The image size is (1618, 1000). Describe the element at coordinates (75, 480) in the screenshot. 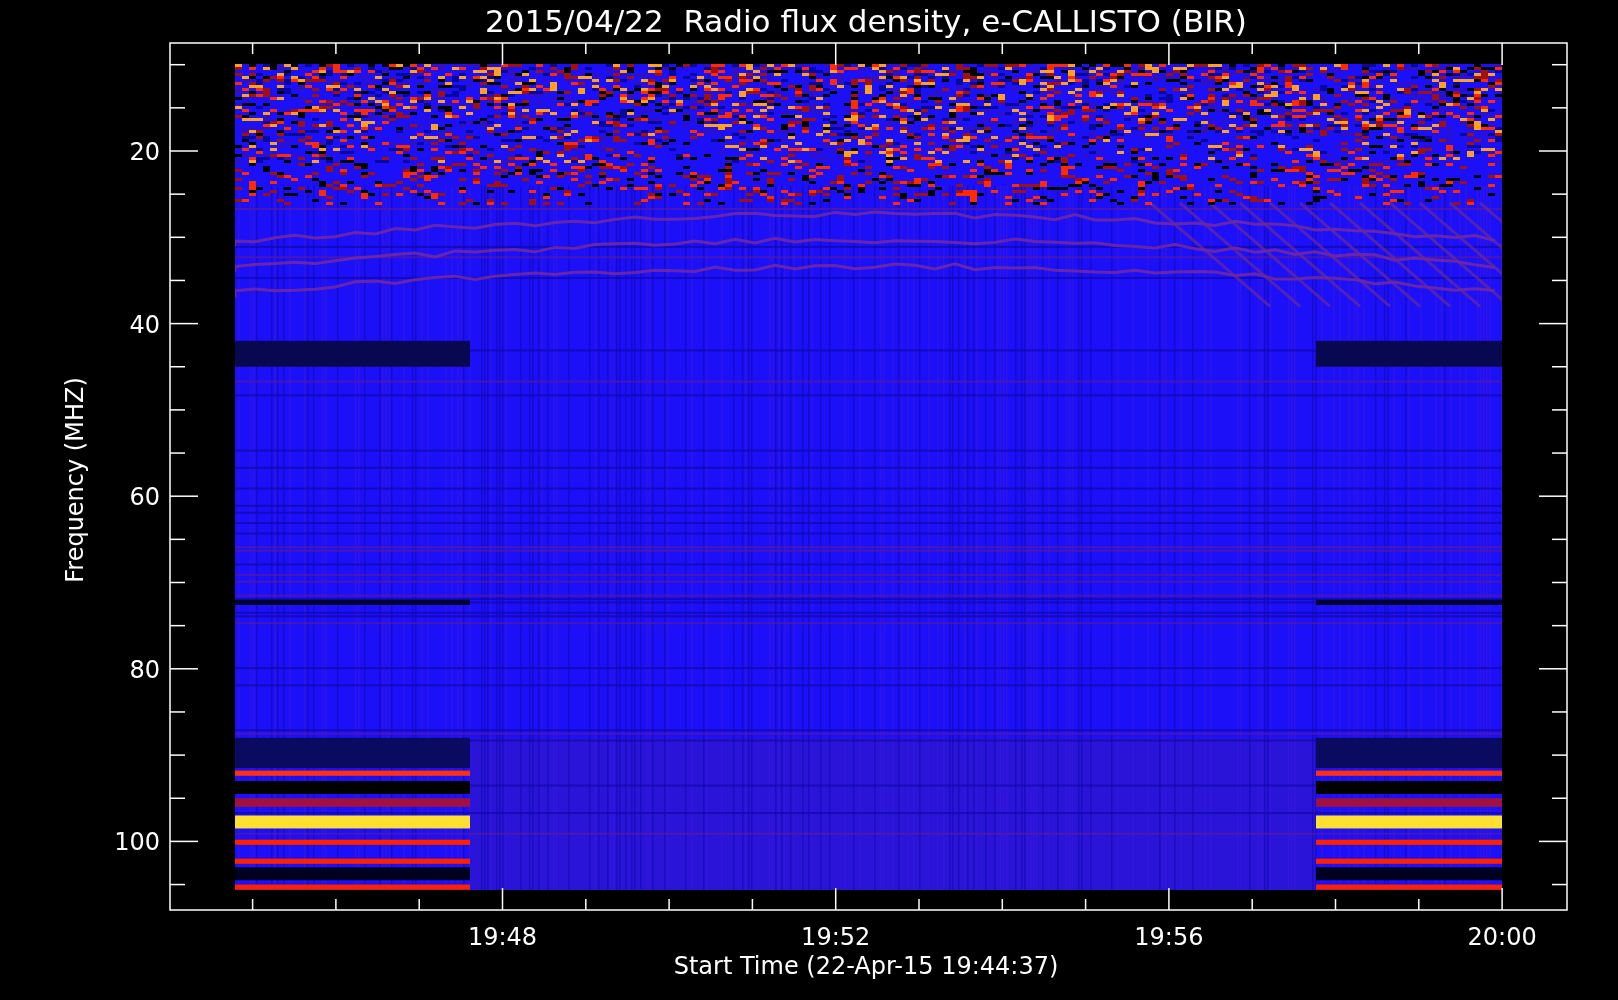

I see `y-axis-label: Frequency (MHZ)` at that location.